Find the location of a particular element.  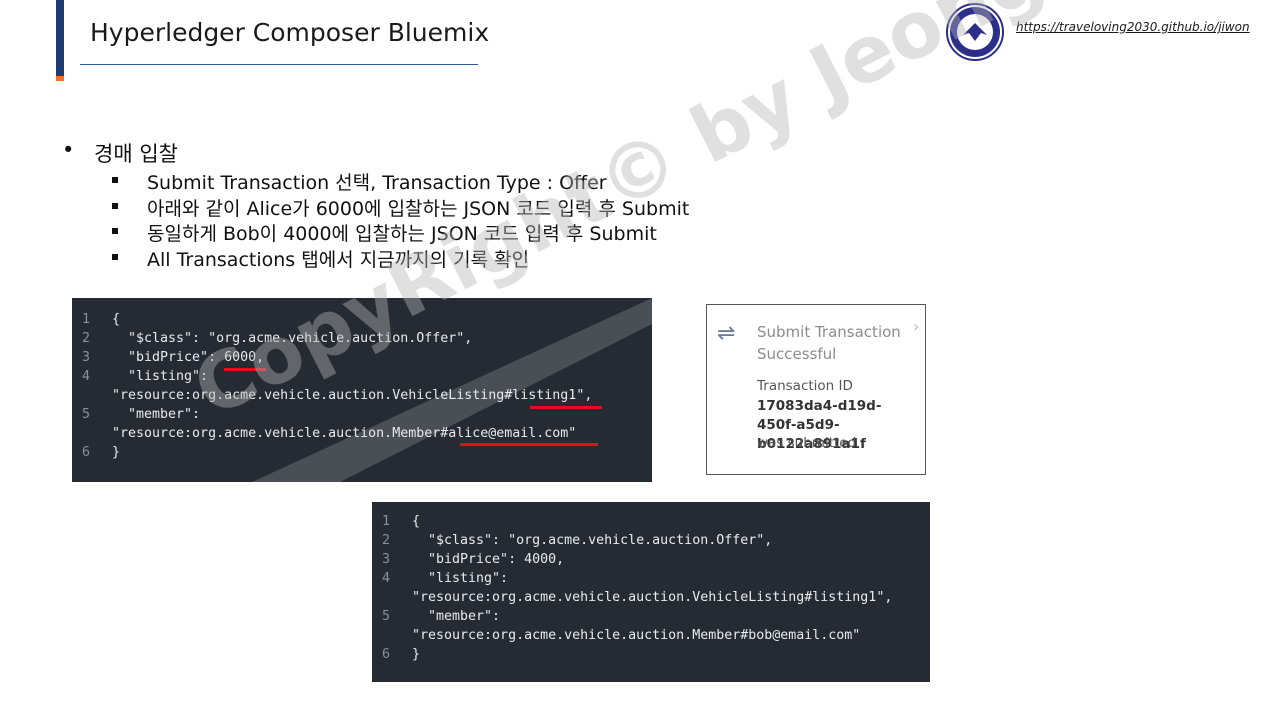

transfer-arrows-icon: ⇌ is located at coordinates (726, 333).